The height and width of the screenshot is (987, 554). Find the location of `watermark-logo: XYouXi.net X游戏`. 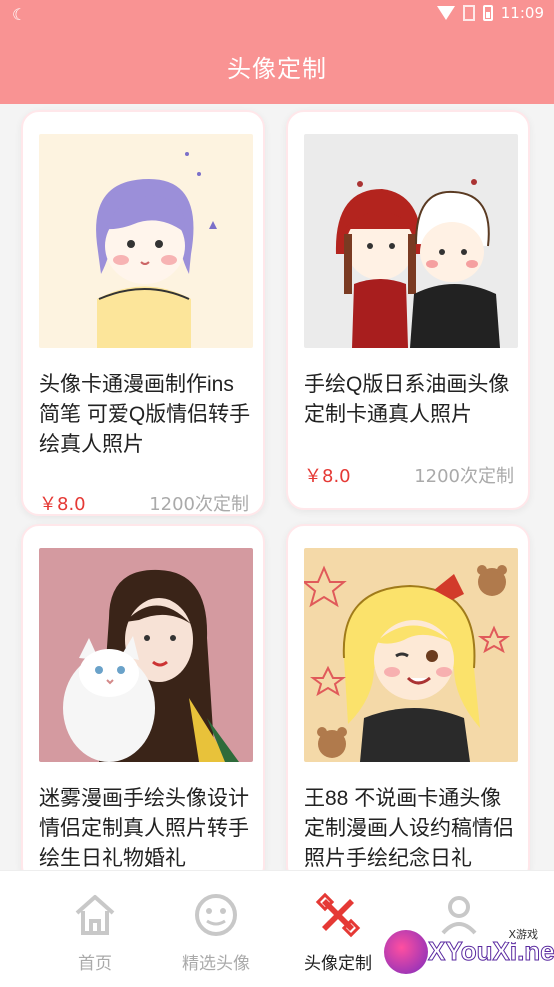

watermark-logo: XYouXi.net X游戏 is located at coordinates (469, 953).